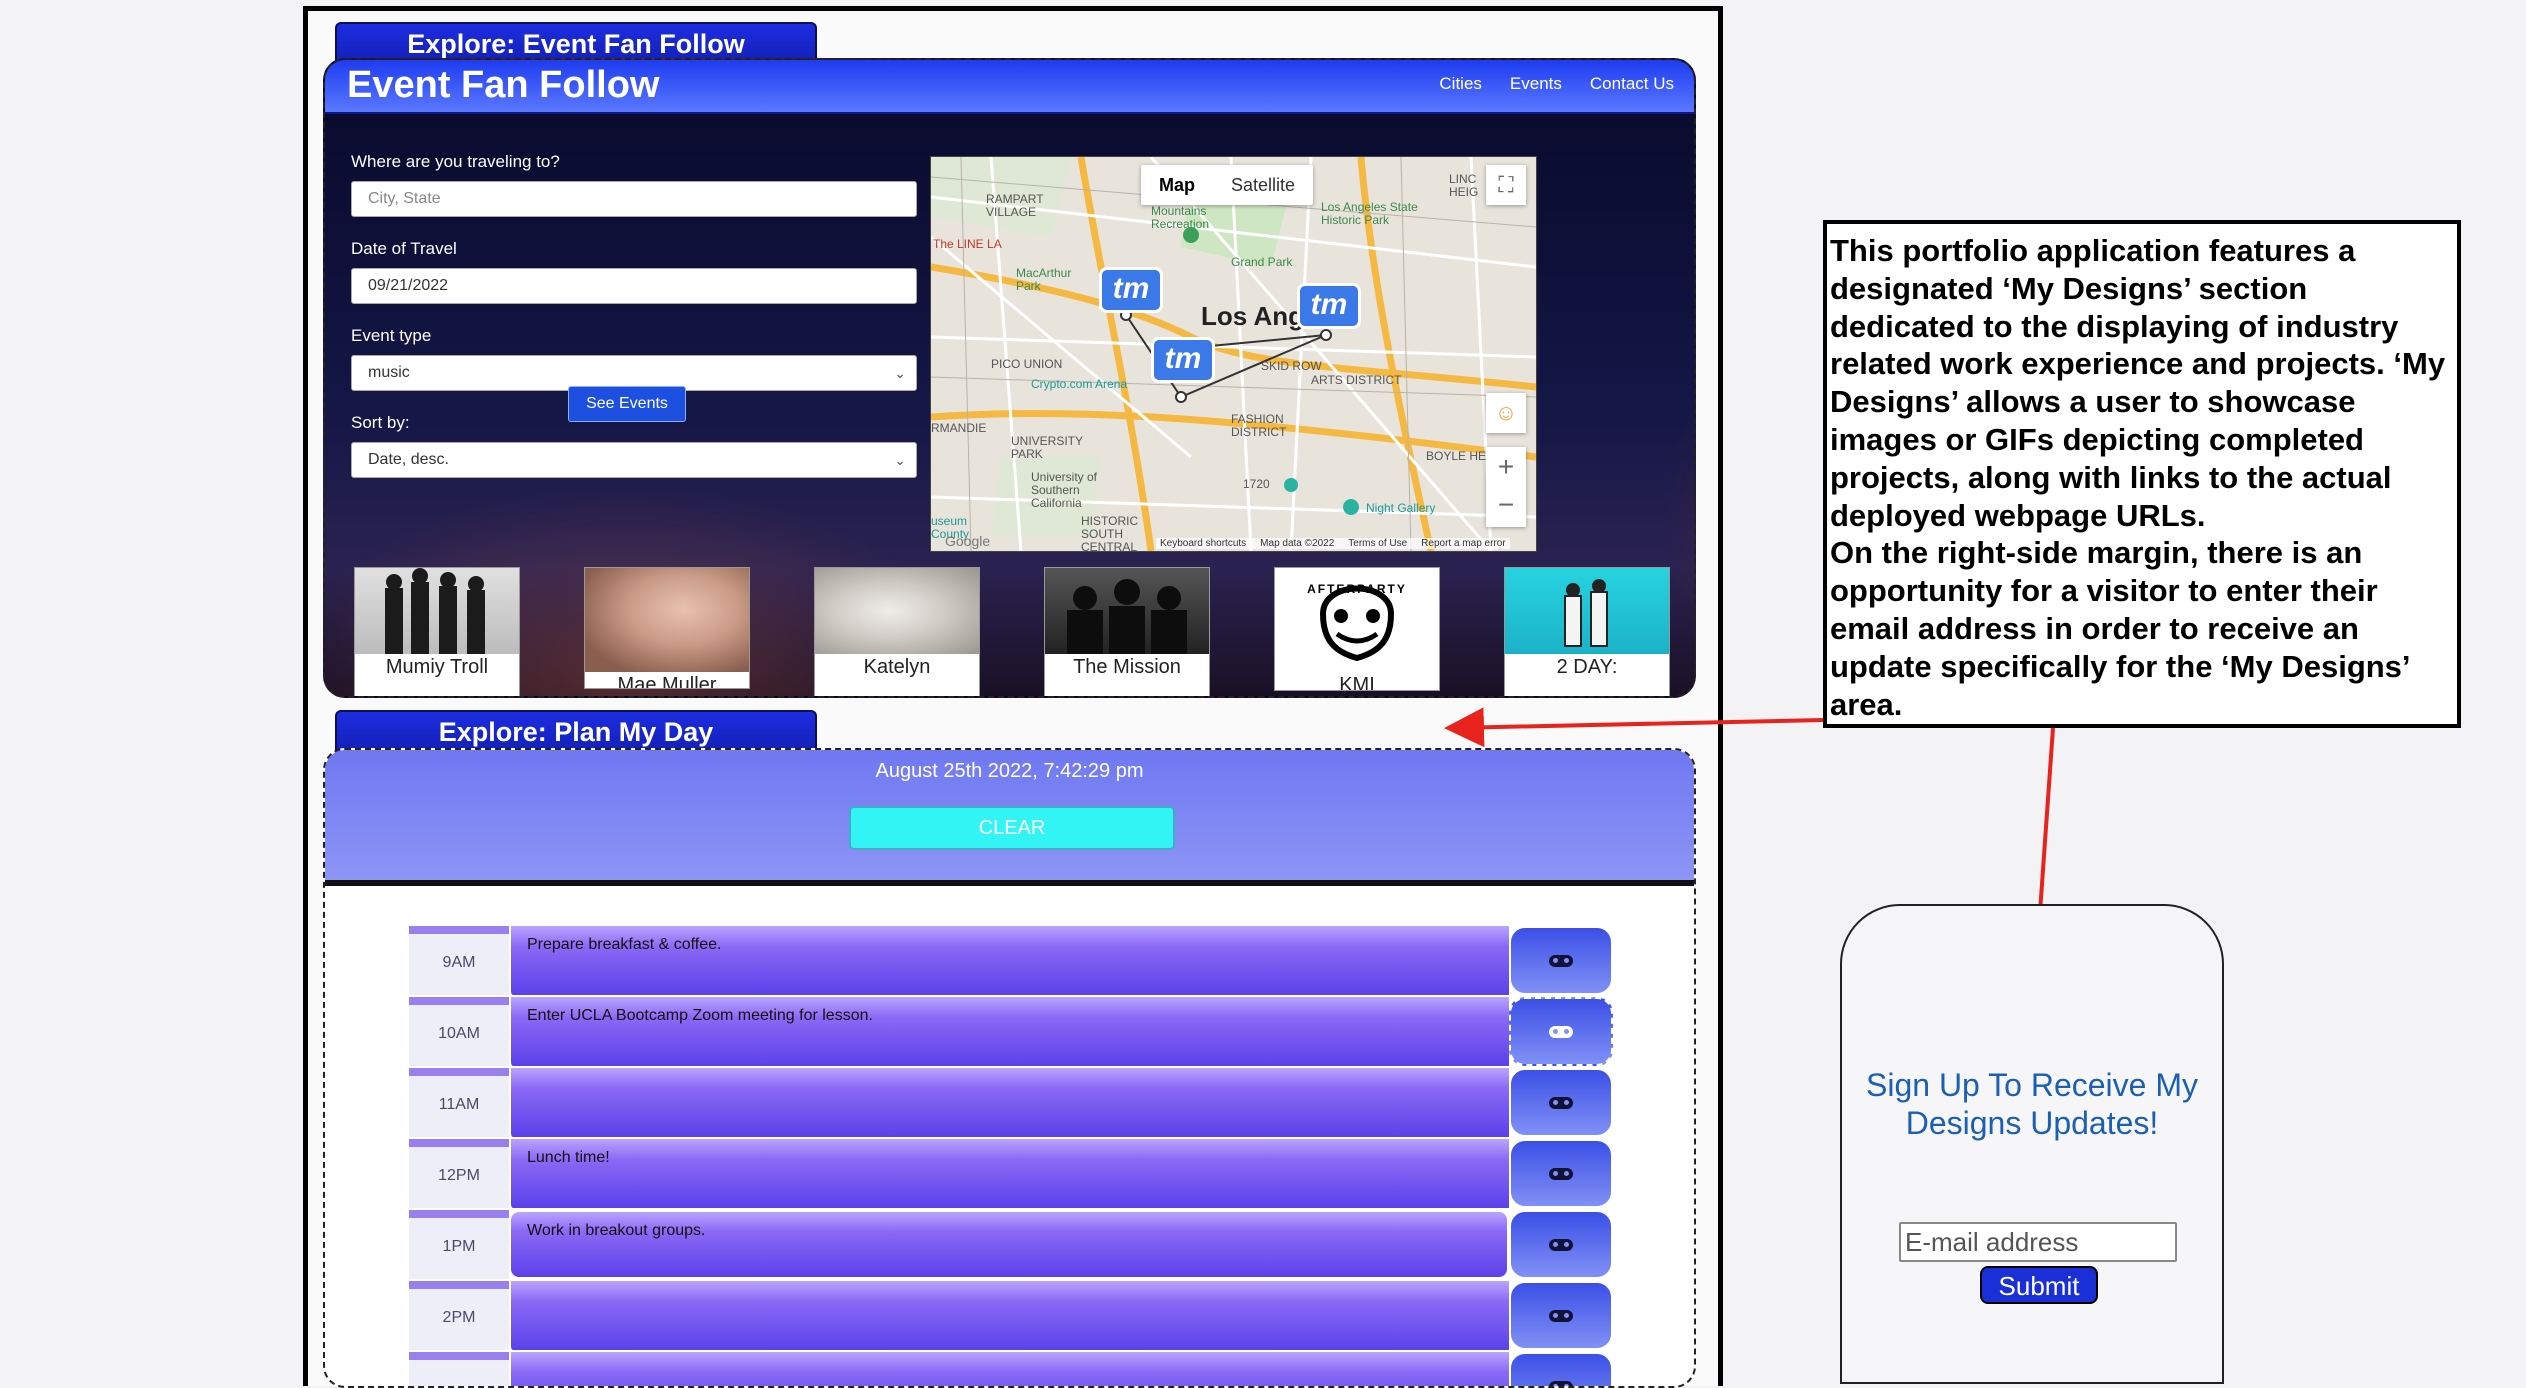 Image resolution: width=2526 pixels, height=1388 pixels. I want to click on arrow-to-plan-my-day, so click(1637, 724).